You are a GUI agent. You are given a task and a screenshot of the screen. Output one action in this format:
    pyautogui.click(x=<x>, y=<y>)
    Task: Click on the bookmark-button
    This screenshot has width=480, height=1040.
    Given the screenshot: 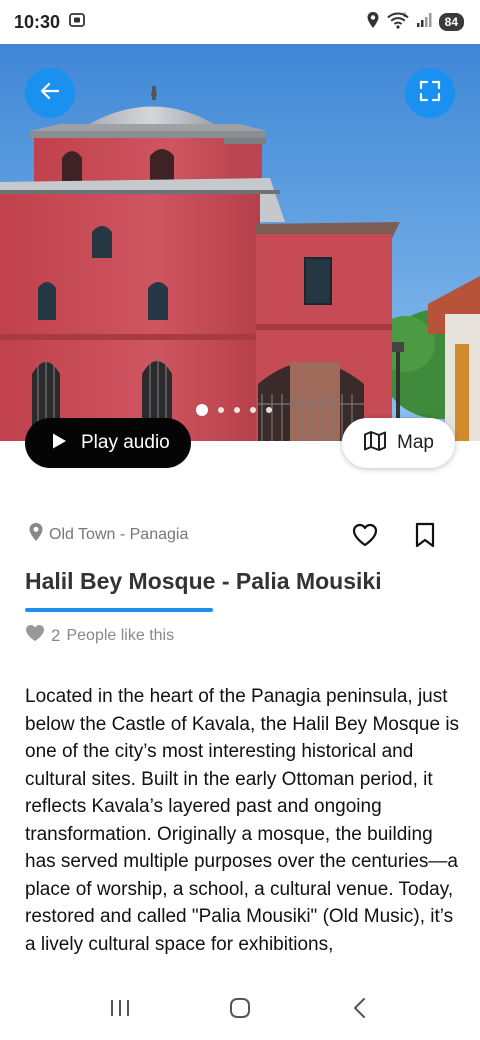 What is the action you would take?
    pyautogui.click(x=425, y=535)
    